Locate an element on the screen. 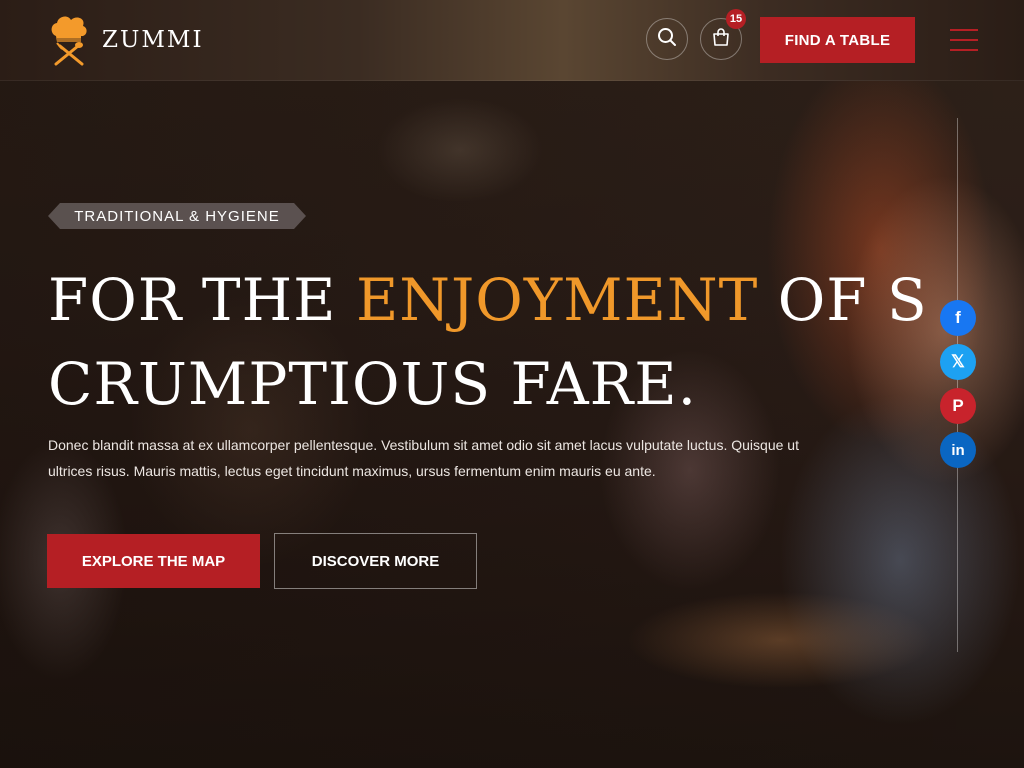 This screenshot has height=768, width=1024. chef-hat-utensils-icon is located at coordinates (69, 40).